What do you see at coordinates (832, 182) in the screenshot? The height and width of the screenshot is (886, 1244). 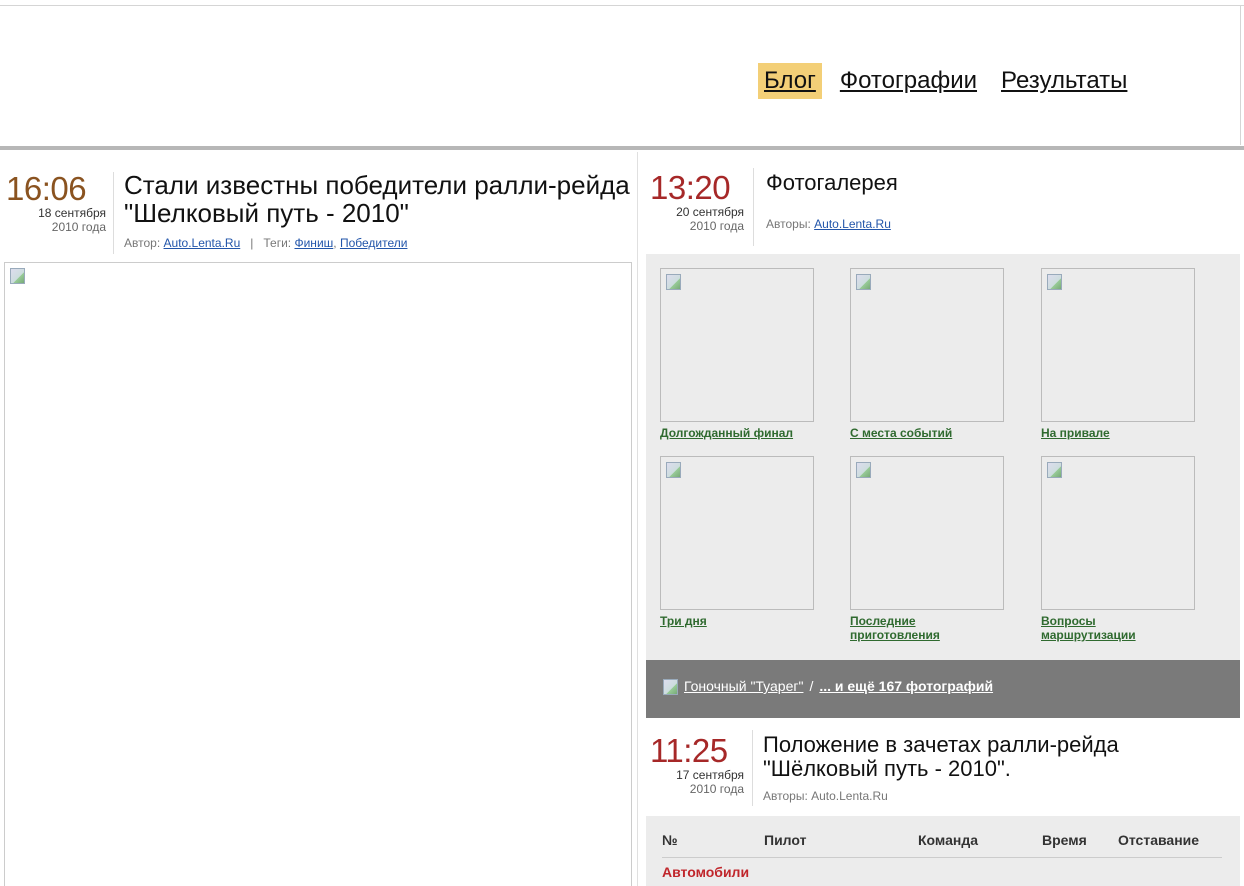 I see `gallery-title: Фотогалерея` at bounding box center [832, 182].